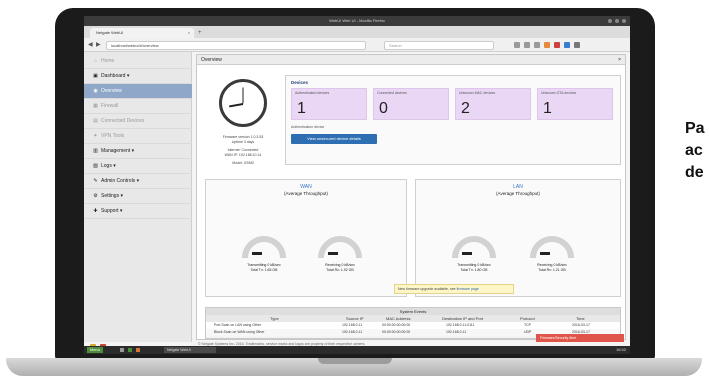 This screenshot has width=709, height=386. Describe the element at coordinates (493, 104) in the screenshot. I see `device-card: Unknown MAC devices 2` at that location.